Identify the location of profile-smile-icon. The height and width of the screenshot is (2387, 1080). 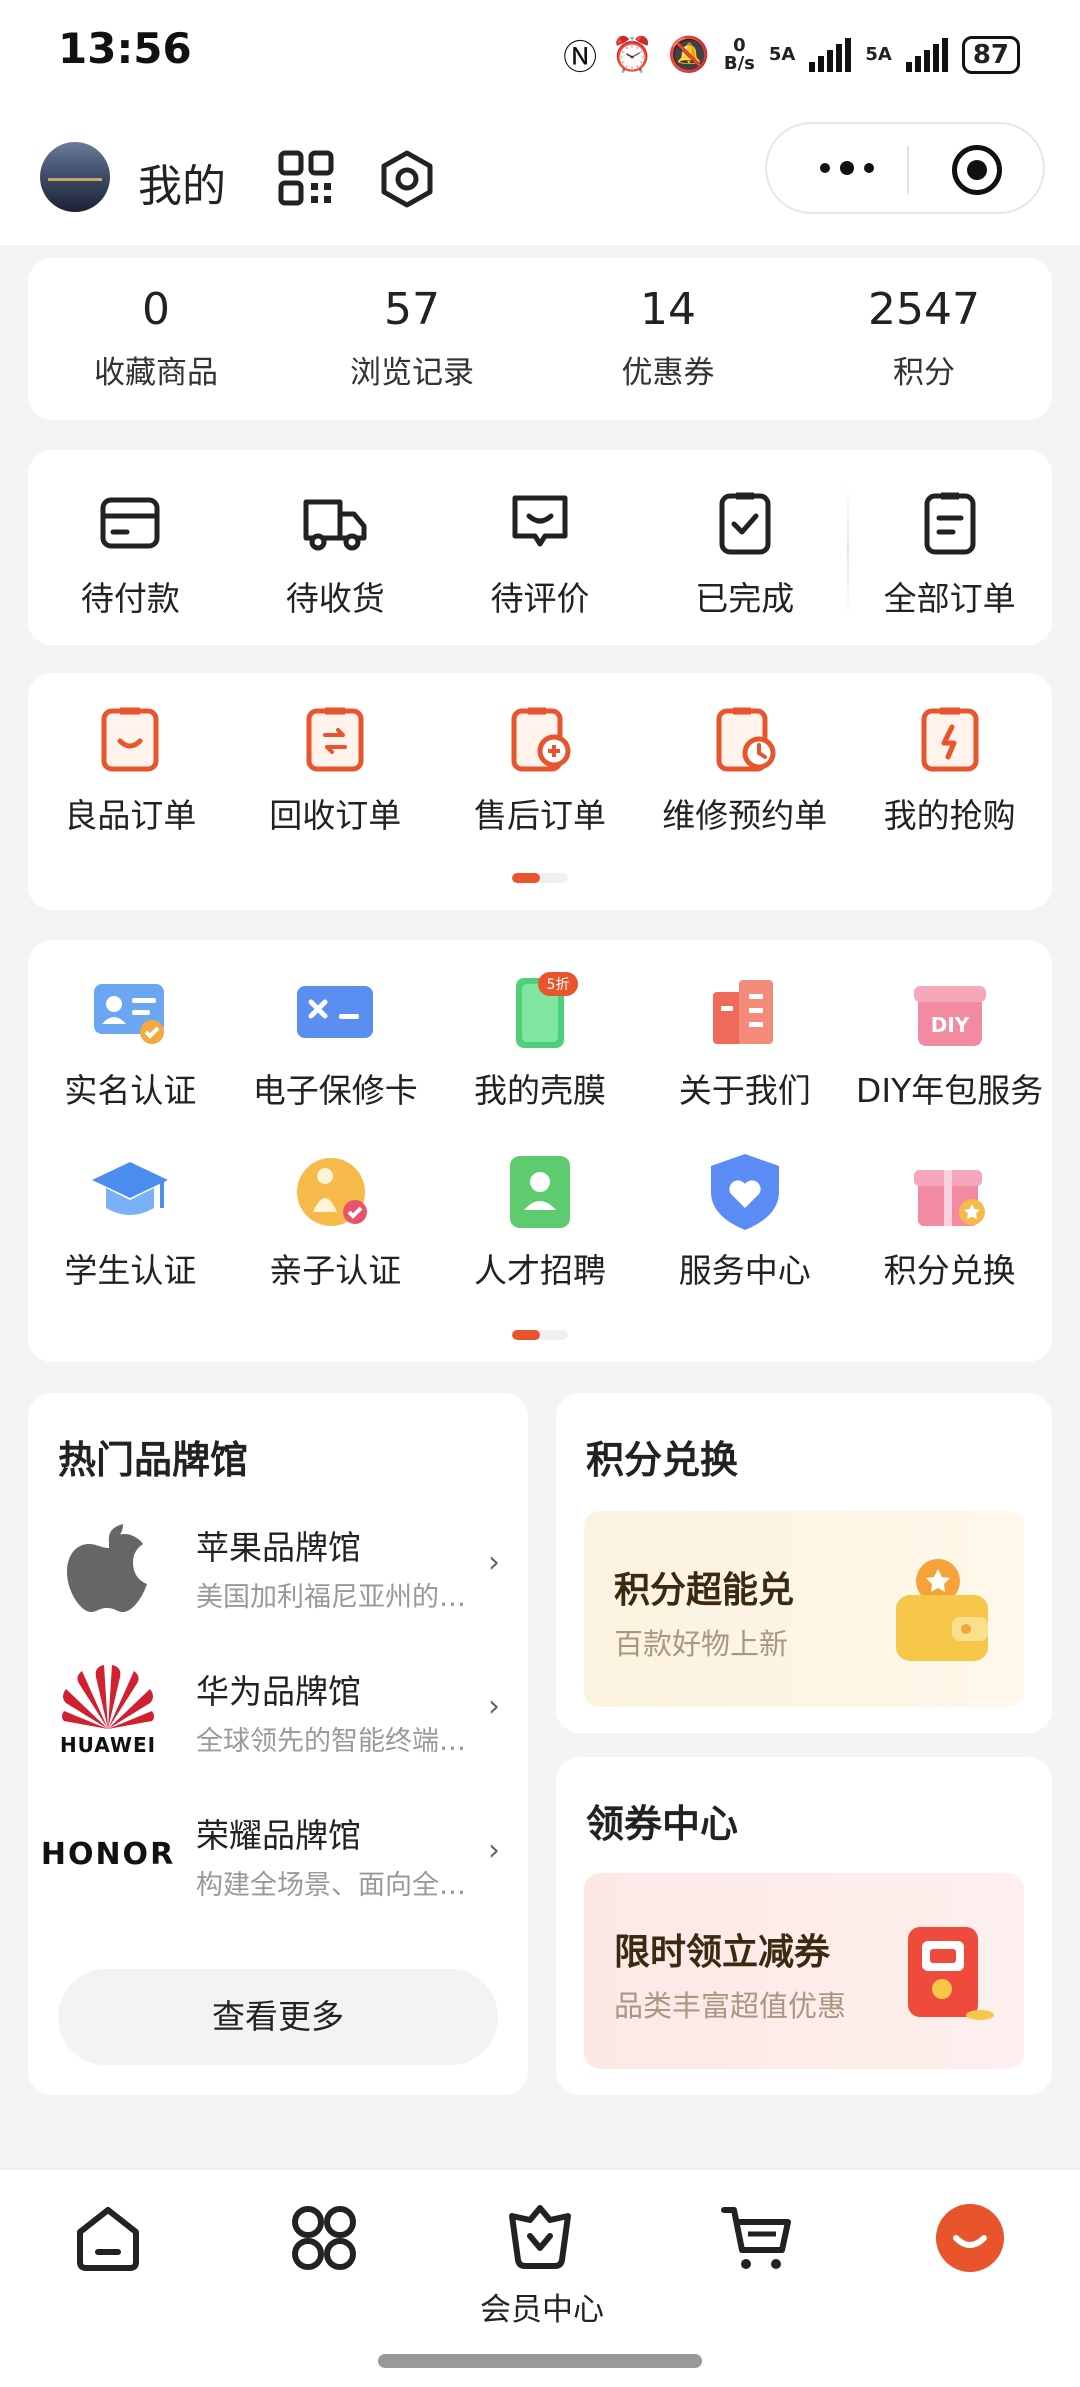
(970, 2238).